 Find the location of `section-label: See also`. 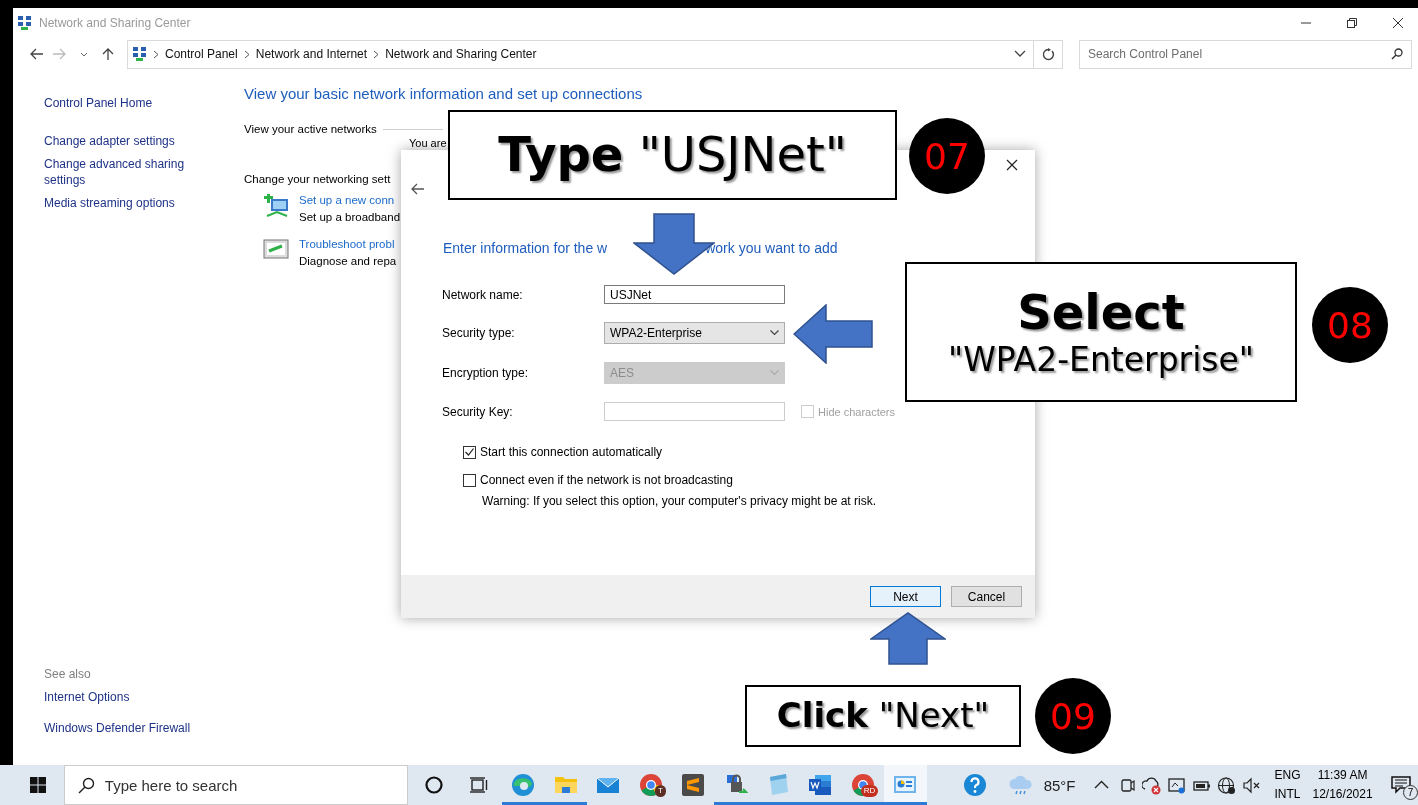

section-label: See also is located at coordinates (68, 674).